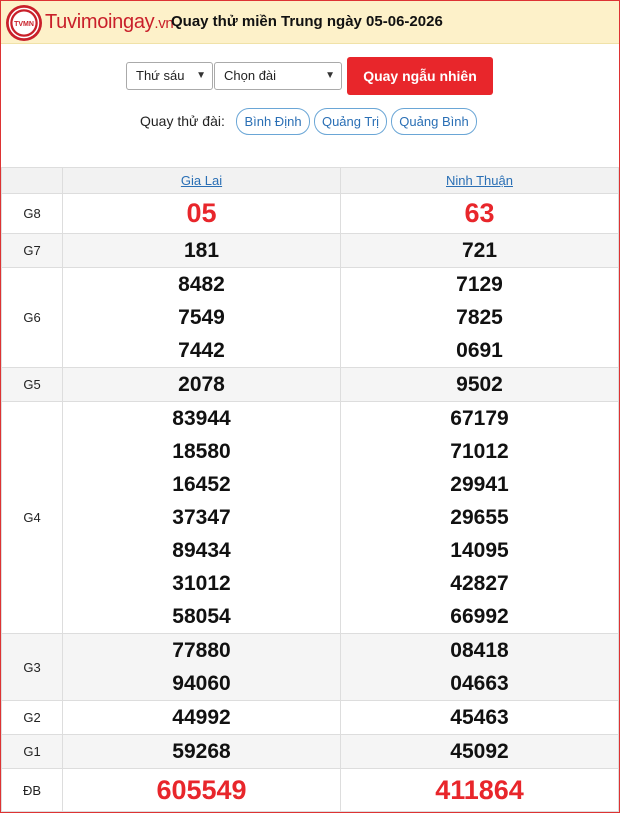 The image size is (620, 813). Describe the element at coordinates (182, 121) in the screenshot. I see `province-filter-label: Quay thử đài:` at that location.